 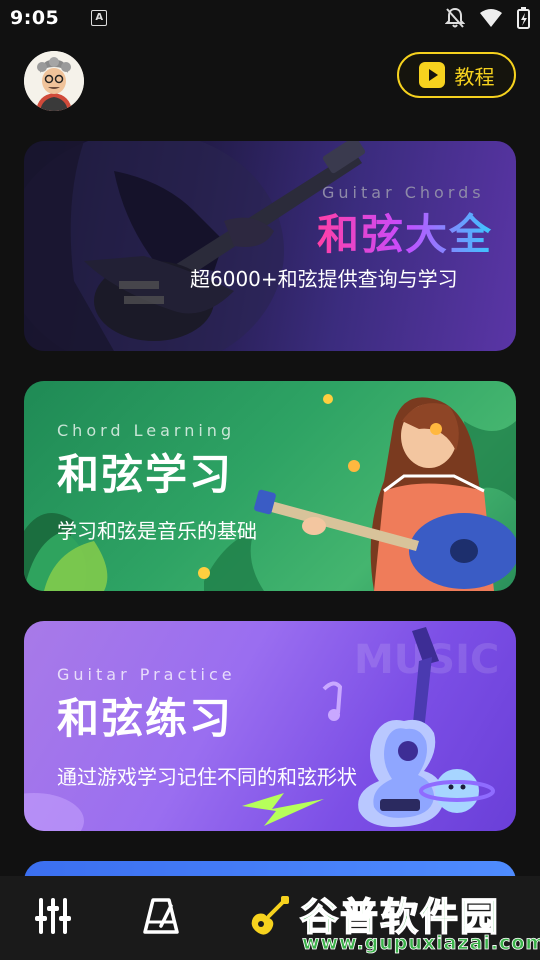 I want to click on card-title: 和弦练习, so click(x=145, y=718).